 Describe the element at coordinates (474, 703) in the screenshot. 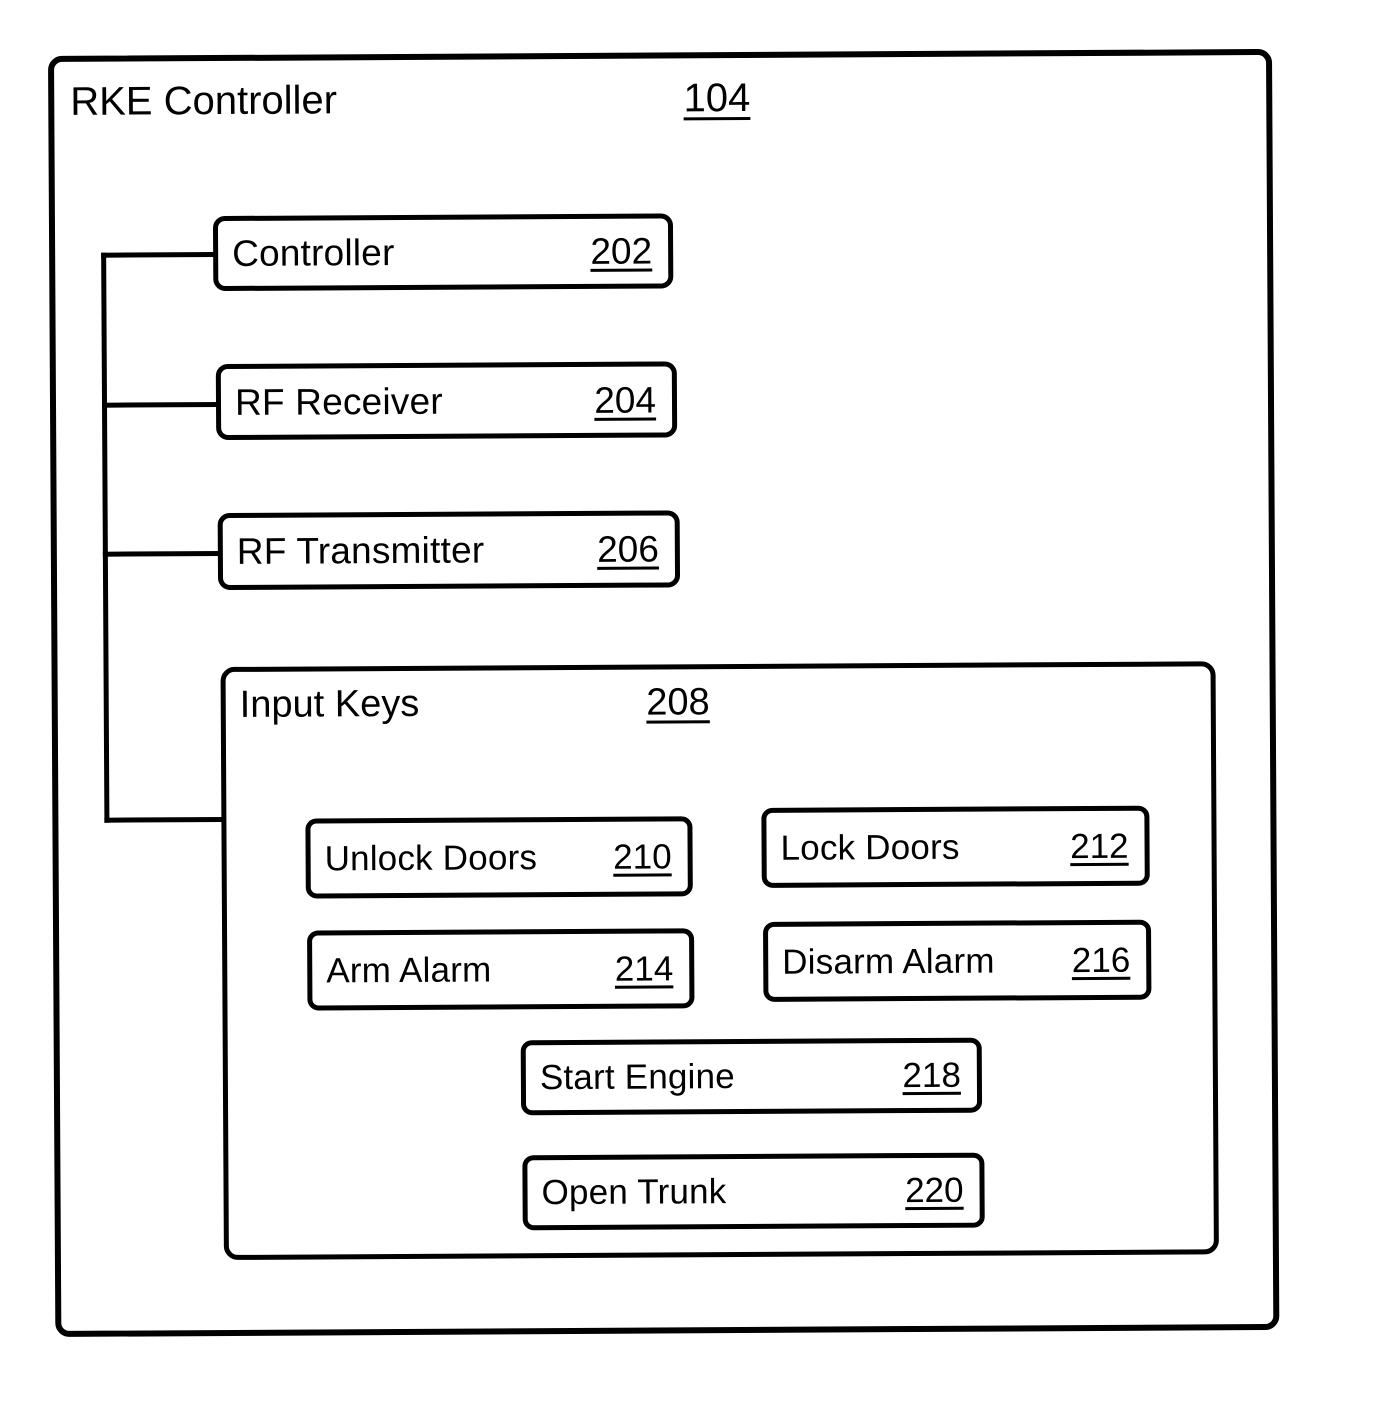

I see `input-keys-title-row: Input Keys 208` at that location.